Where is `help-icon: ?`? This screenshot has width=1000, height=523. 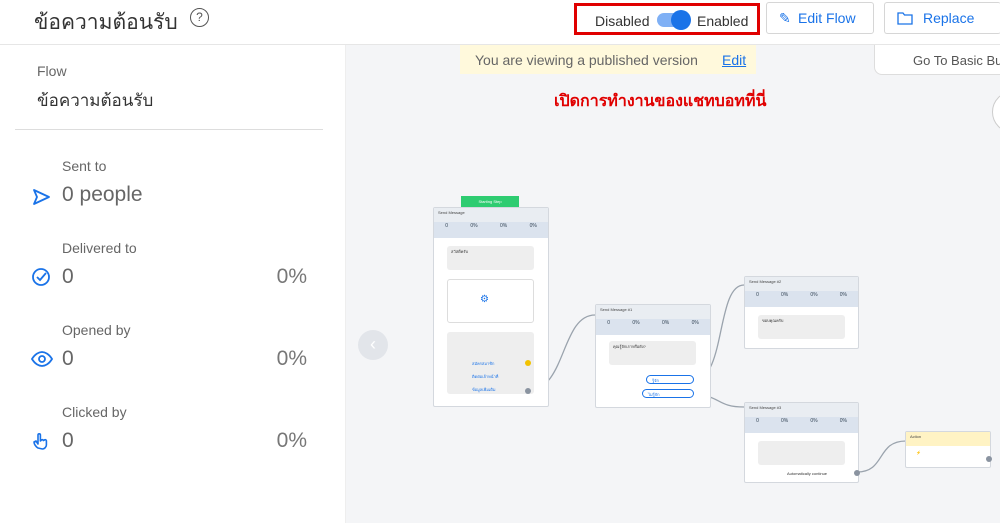 help-icon: ? is located at coordinates (199, 17).